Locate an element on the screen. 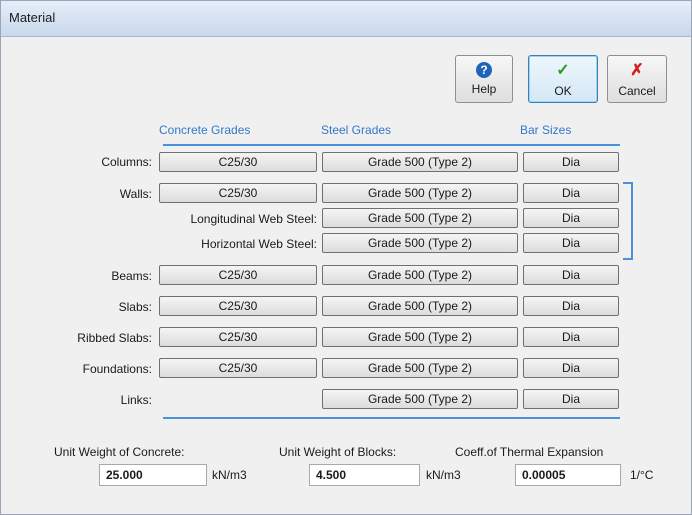 Image resolution: width=692 pixels, height=515 pixels. columns-bar-button: Dia is located at coordinates (571, 162).